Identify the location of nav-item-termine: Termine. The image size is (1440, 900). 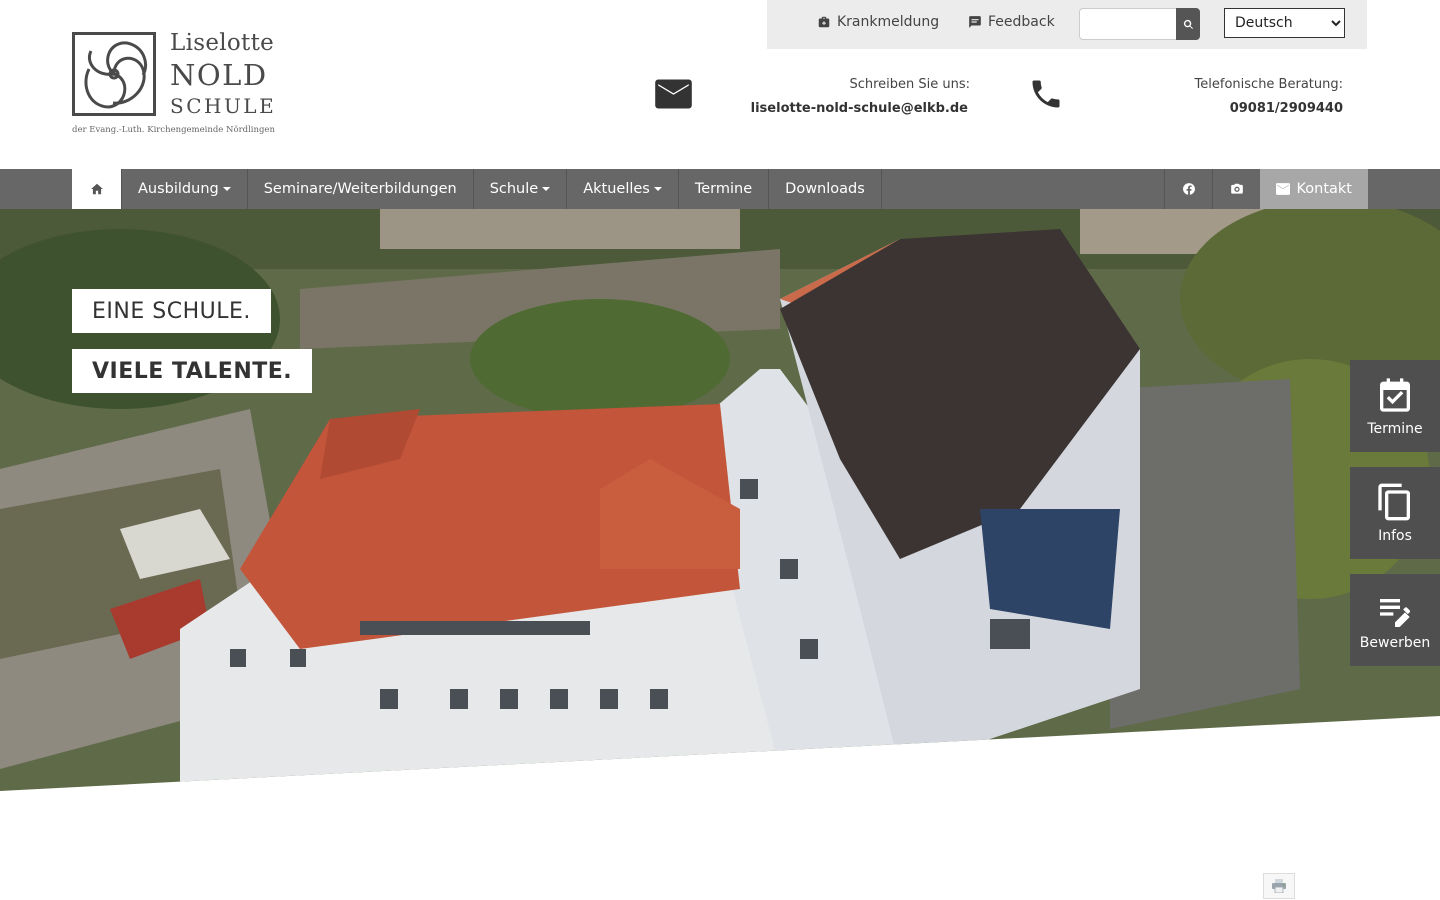
(724, 189).